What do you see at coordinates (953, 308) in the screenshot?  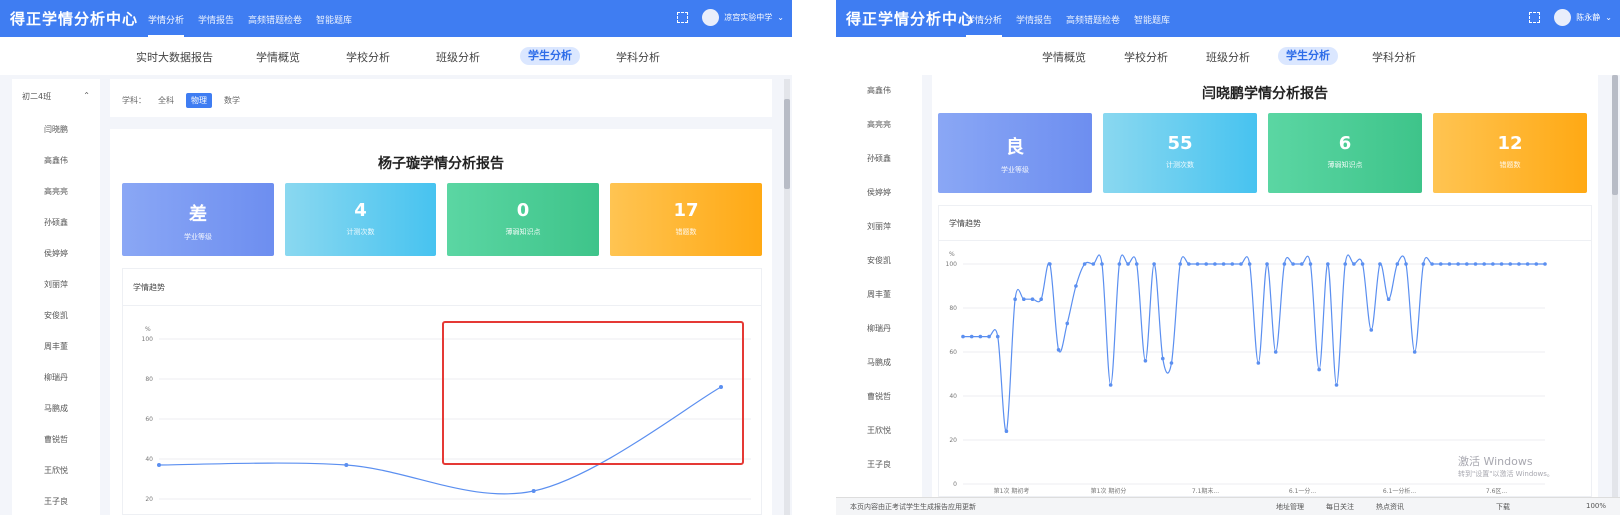 I see `y-tick-label: 80` at bounding box center [953, 308].